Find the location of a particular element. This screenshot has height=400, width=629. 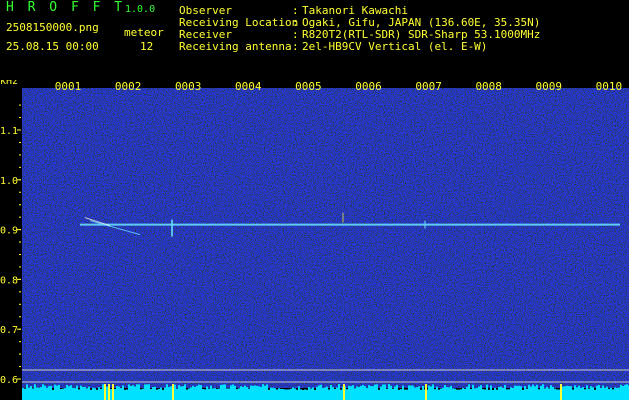

date-time: 25.08.15 00:00 is located at coordinates (52, 46).